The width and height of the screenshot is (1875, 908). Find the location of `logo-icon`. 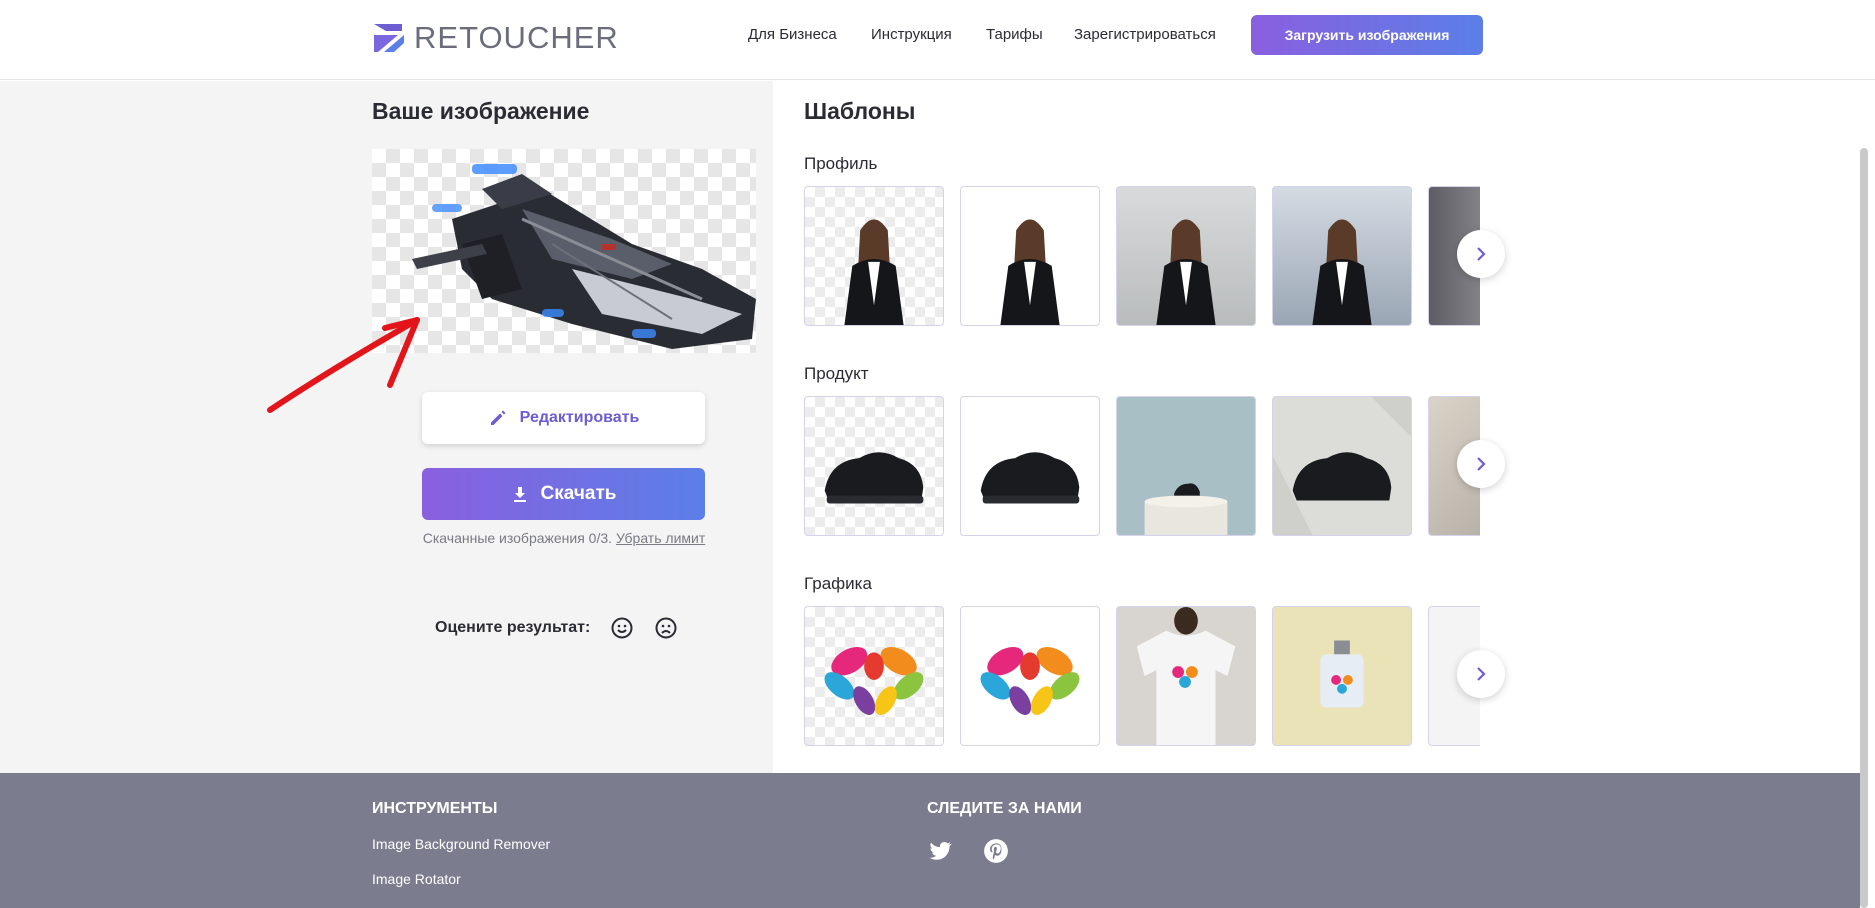

logo-icon is located at coordinates (389, 38).